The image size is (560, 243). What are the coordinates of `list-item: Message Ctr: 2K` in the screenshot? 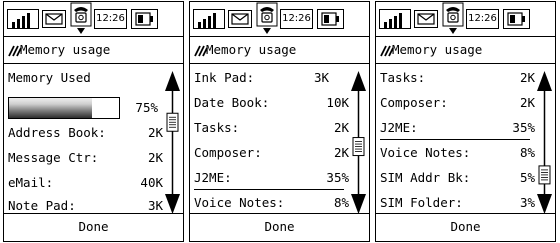 It's located at (85, 157).